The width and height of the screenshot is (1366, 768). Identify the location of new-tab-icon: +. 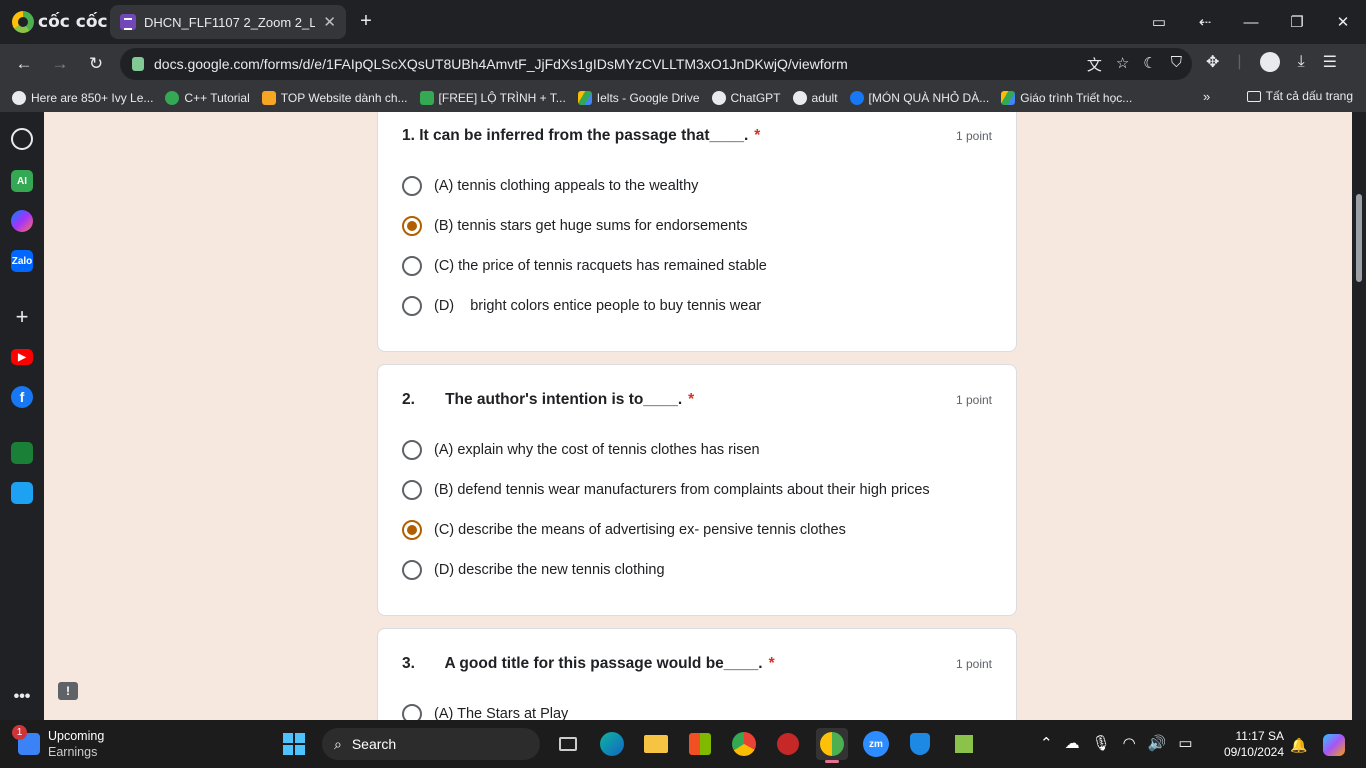
(366, 21).